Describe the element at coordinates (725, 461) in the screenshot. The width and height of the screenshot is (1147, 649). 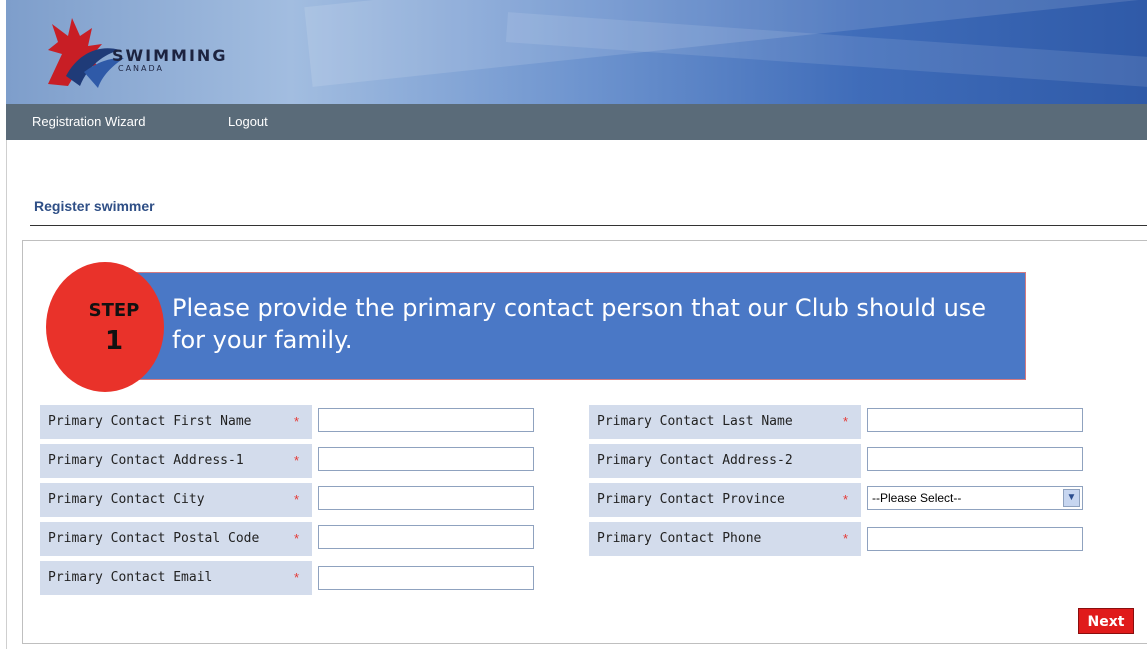
I see `address-2-label: Primary Contact Address-2` at that location.